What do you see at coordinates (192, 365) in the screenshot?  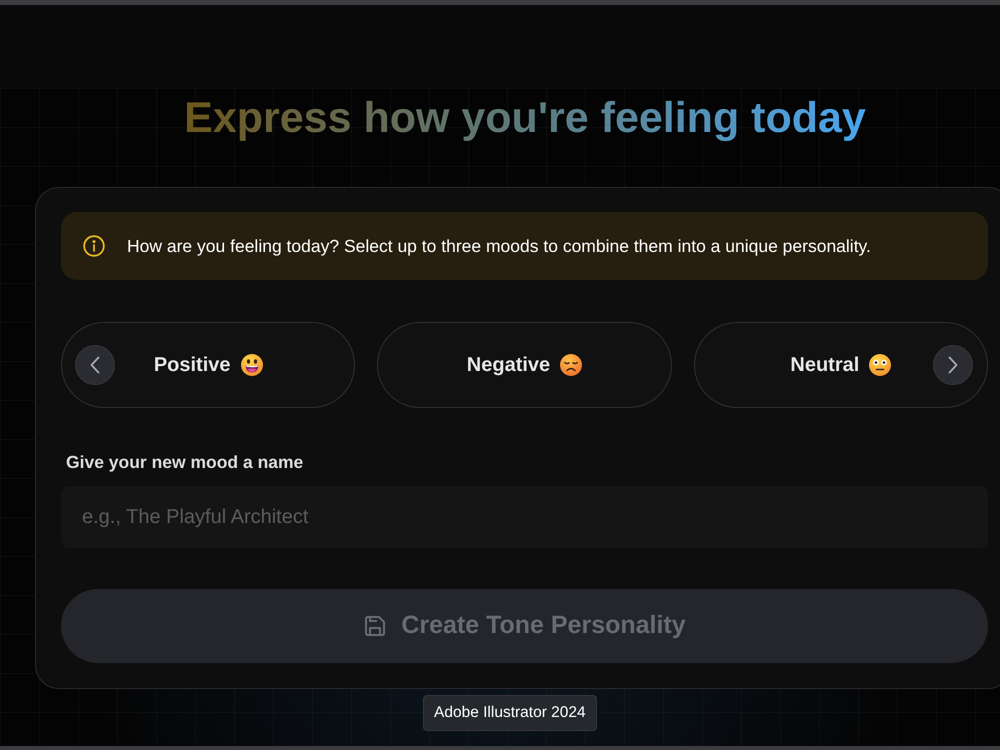 I see `mood-label: Positive` at bounding box center [192, 365].